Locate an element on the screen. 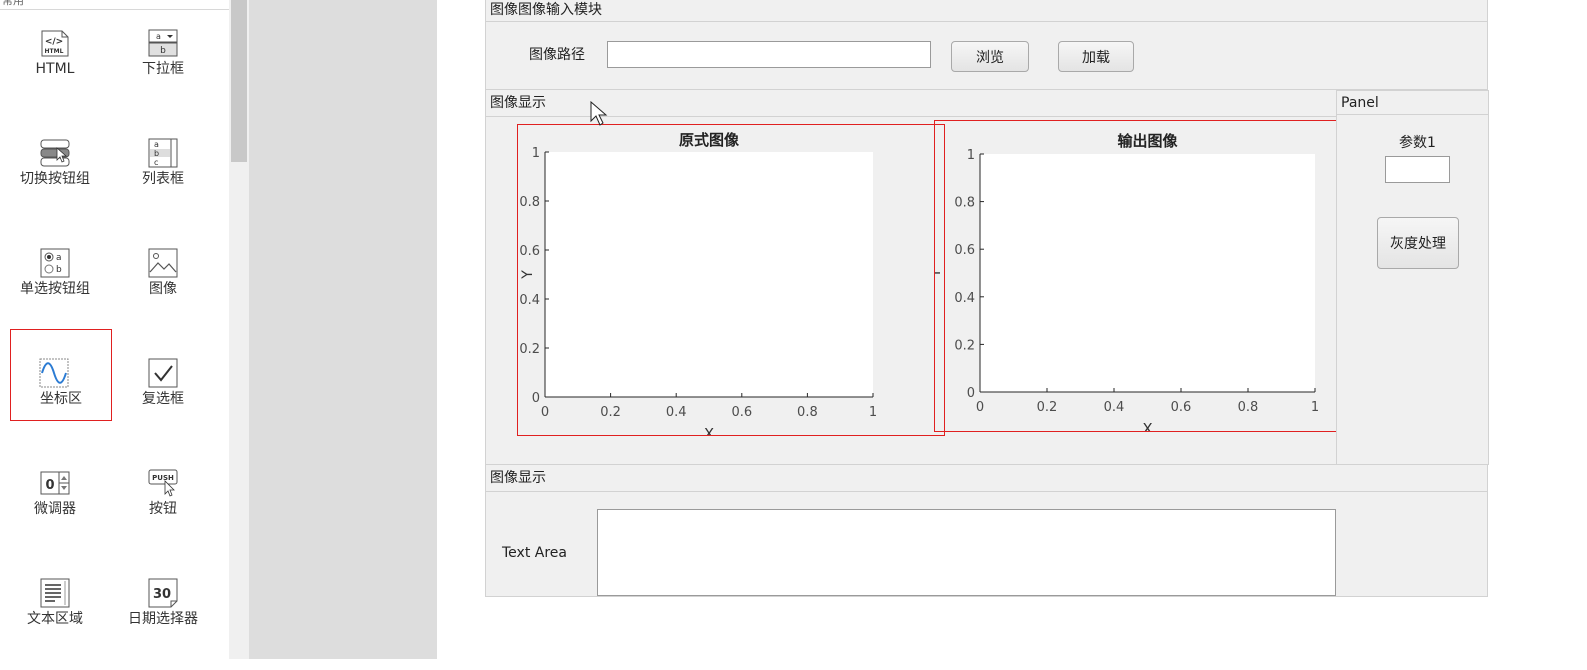 This screenshot has width=1587, height=670. text-area-label: Text Area is located at coordinates (534, 553).